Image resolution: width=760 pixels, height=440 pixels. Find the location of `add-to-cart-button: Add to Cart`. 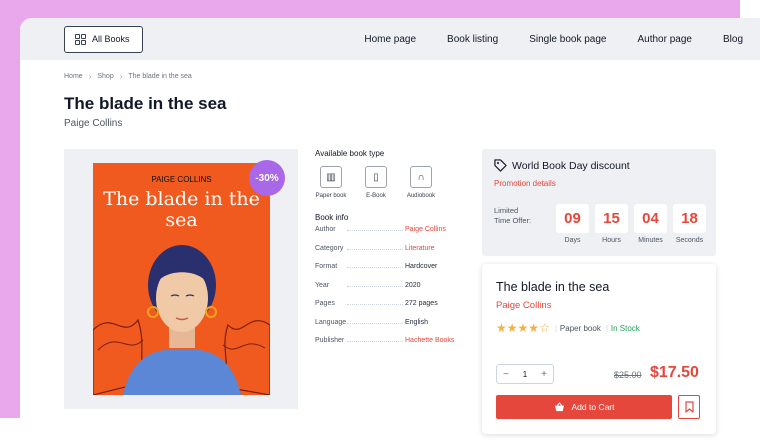

add-to-cart-button: Add to Cart is located at coordinates (584, 407).